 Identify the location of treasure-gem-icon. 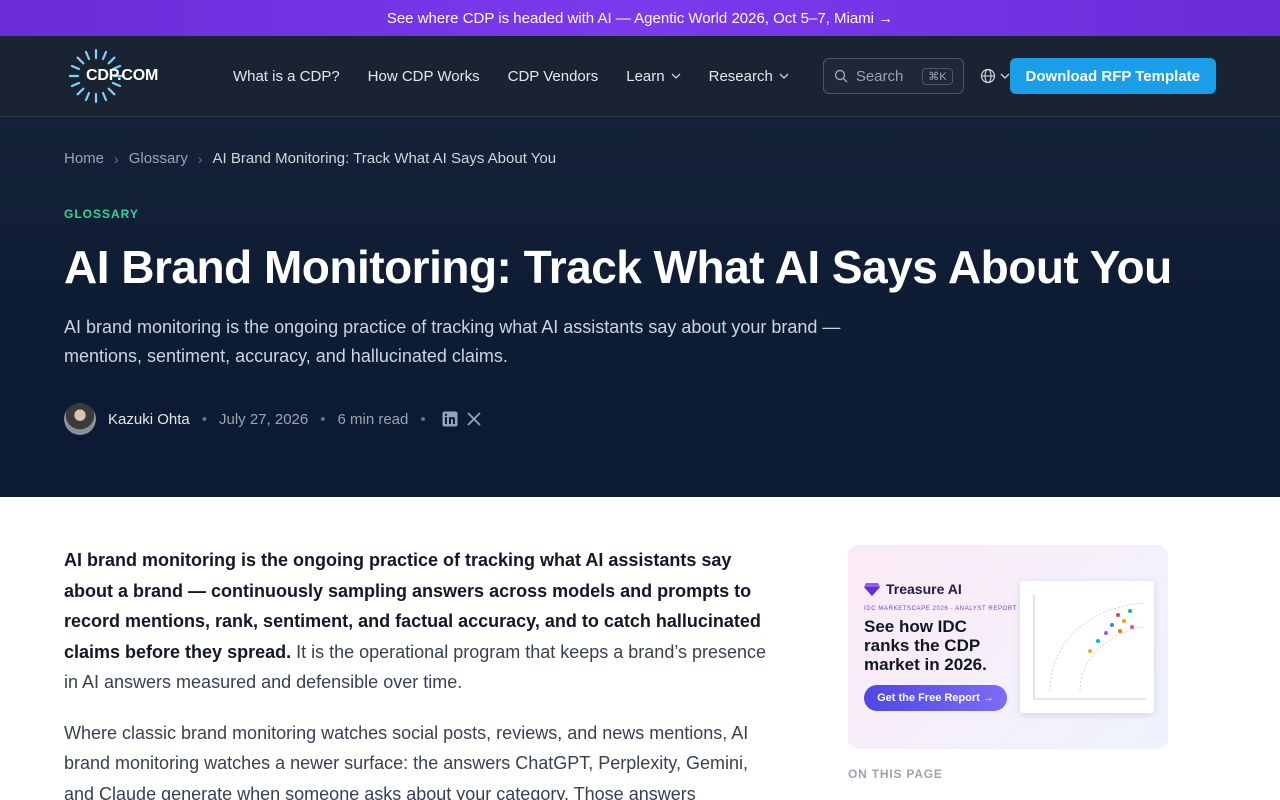
(872, 589).